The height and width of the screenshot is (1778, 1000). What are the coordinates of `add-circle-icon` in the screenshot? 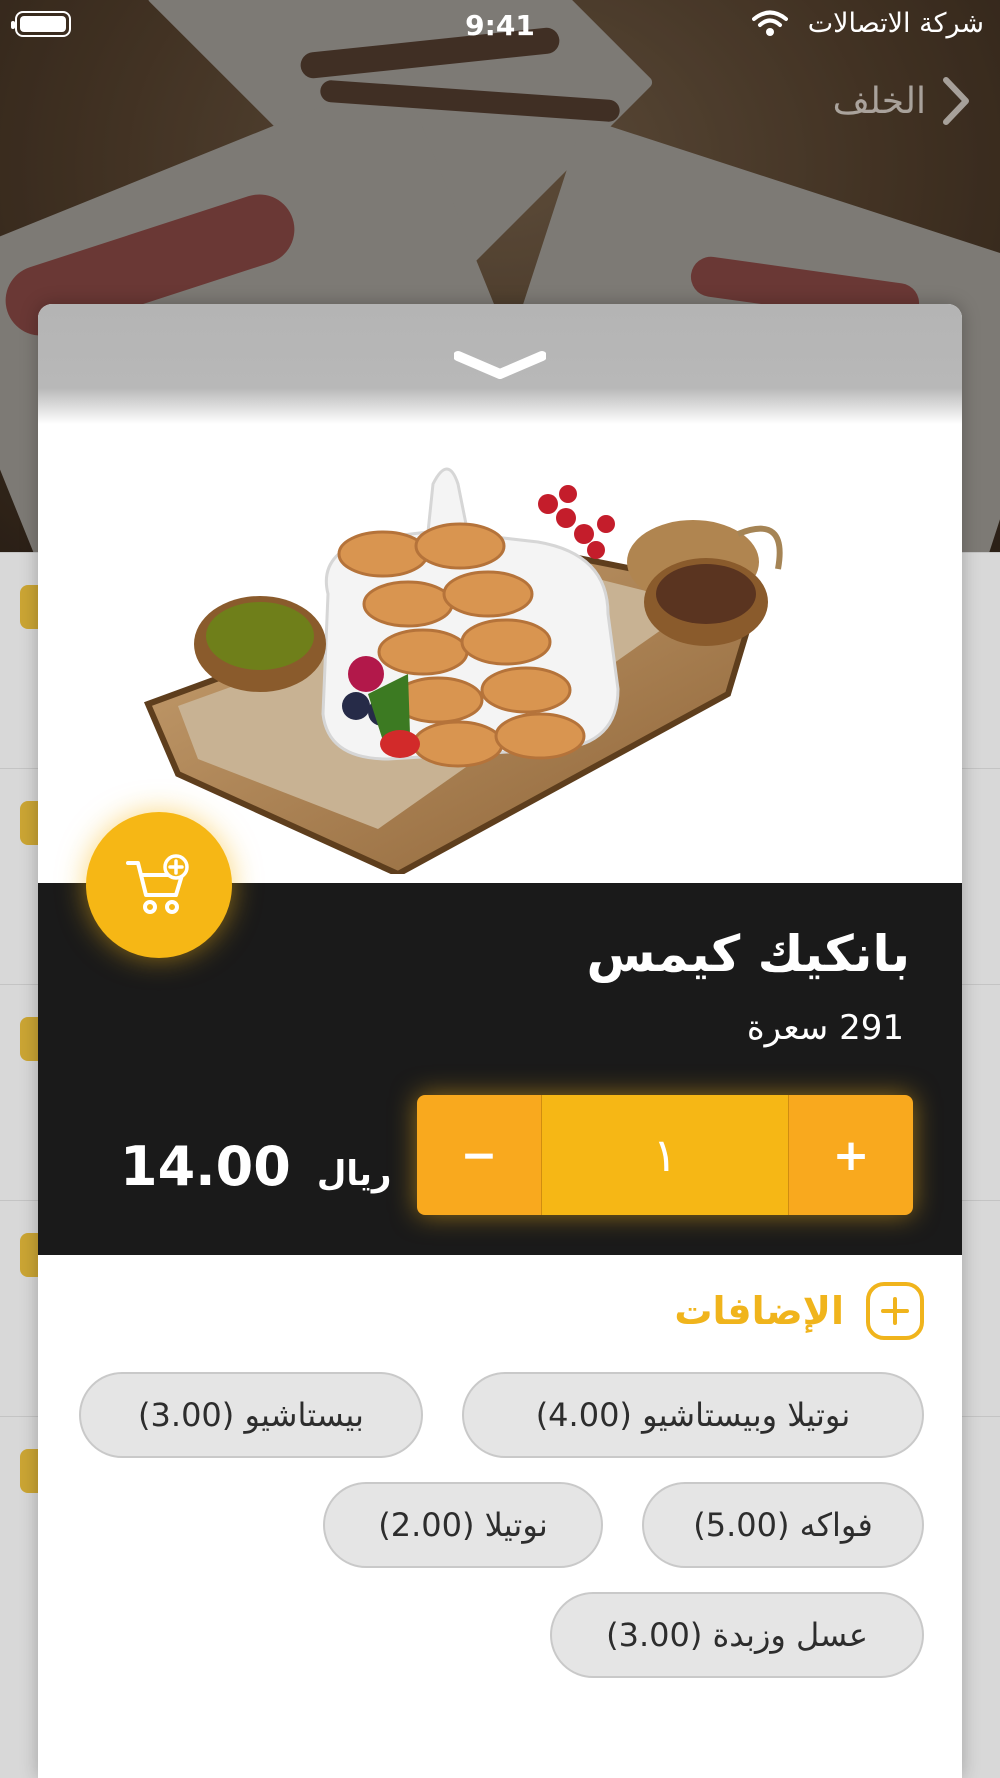 It's located at (895, 1311).